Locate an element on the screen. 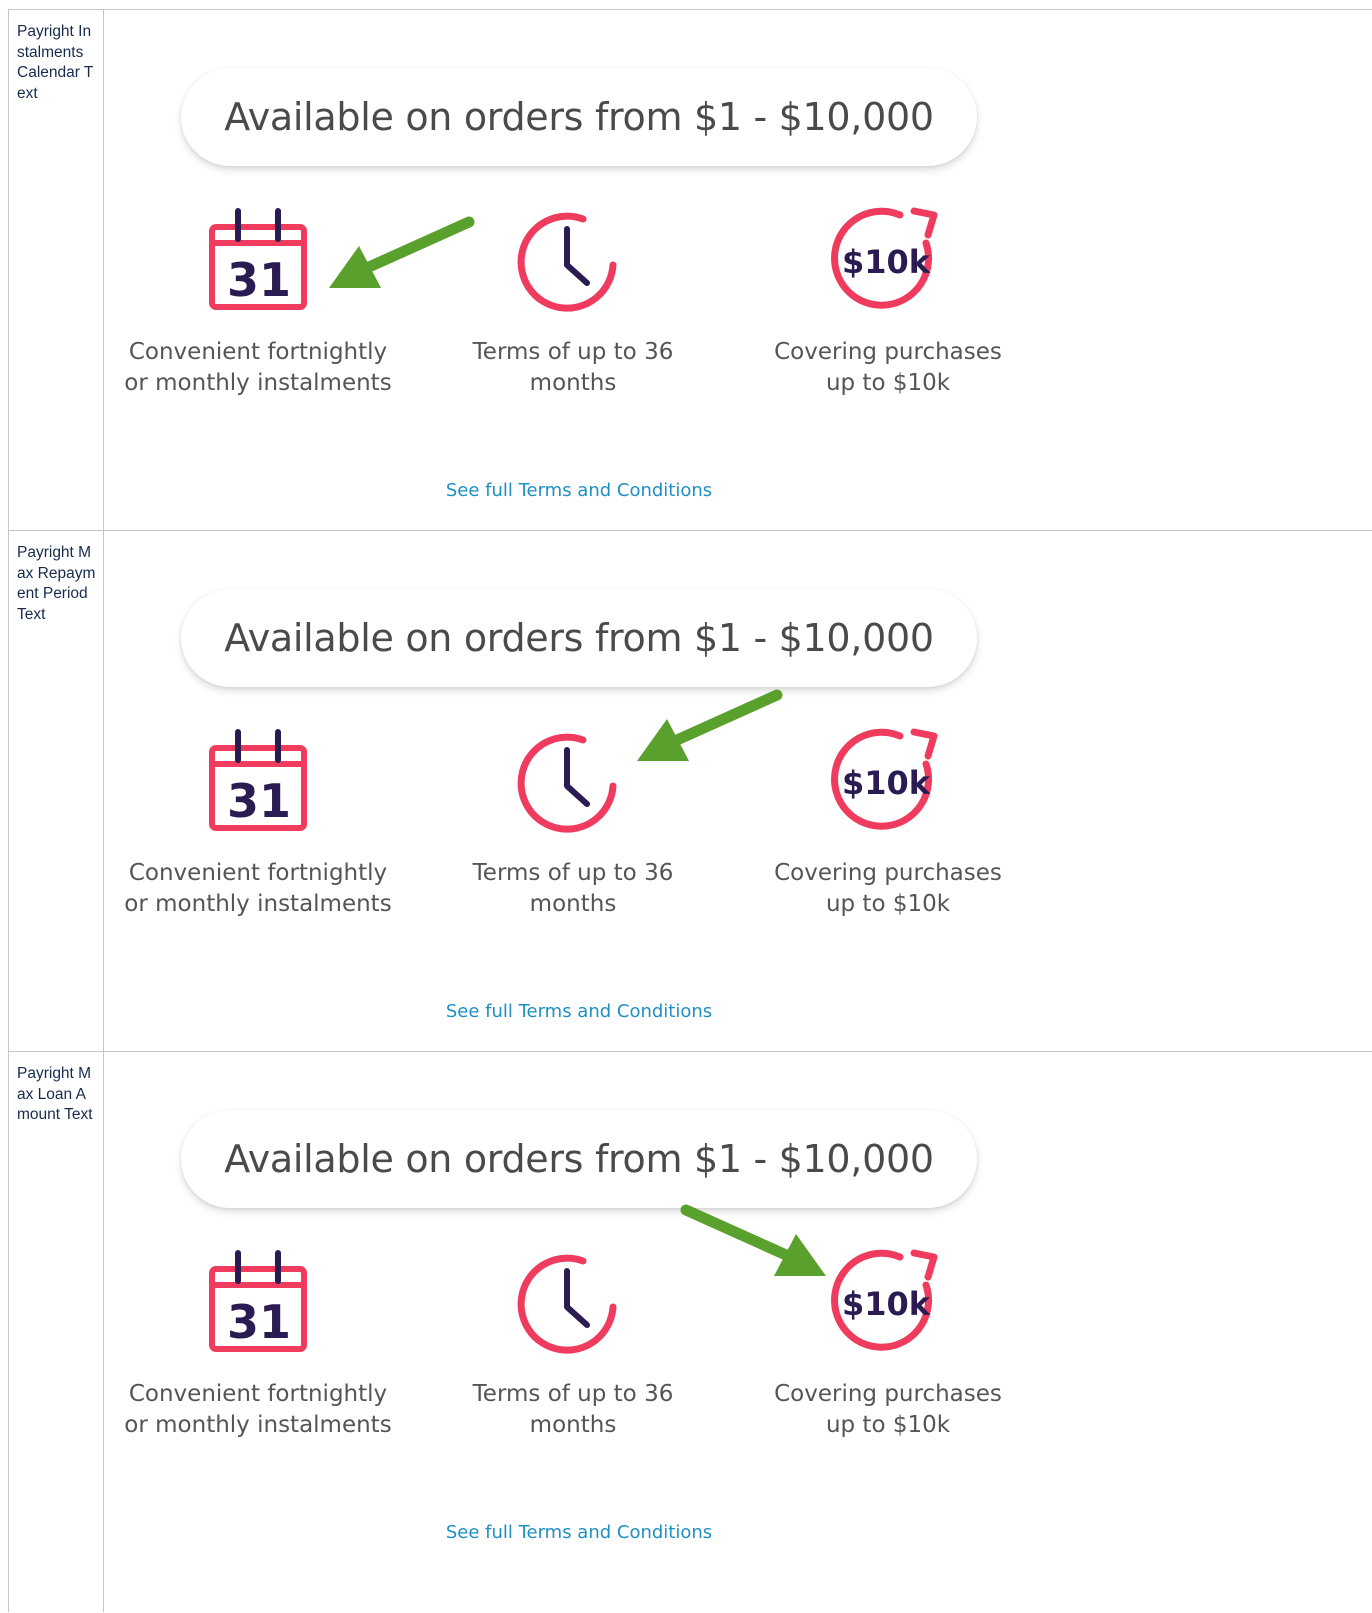 Image resolution: width=1372 pixels, height=1613 pixels. row-label: Payright Instalments Calendar Text is located at coordinates (56, 270).